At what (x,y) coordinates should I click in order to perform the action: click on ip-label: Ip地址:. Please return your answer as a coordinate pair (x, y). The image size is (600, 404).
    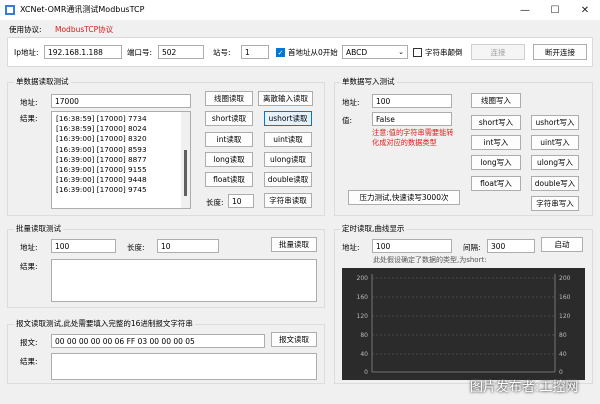
    Looking at the image, I should click on (26, 52).